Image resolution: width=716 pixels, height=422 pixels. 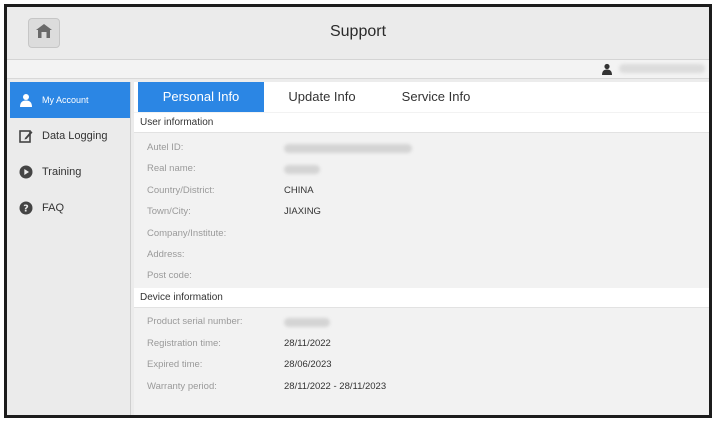 What do you see at coordinates (195, 321) in the screenshot?
I see `row-label: Product serial number:` at bounding box center [195, 321].